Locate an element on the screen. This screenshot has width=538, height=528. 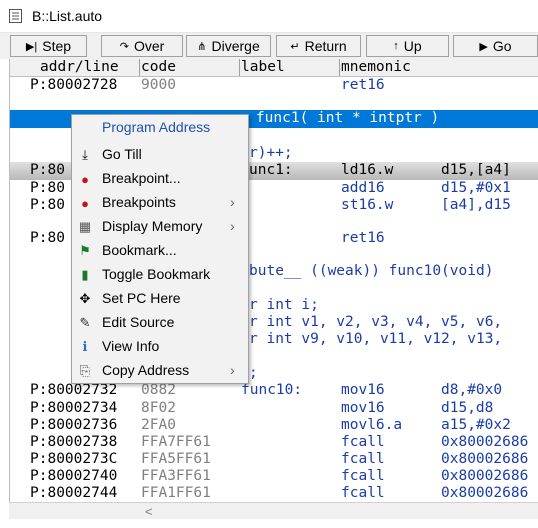
up-button: ↑ Up is located at coordinates (407, 46).